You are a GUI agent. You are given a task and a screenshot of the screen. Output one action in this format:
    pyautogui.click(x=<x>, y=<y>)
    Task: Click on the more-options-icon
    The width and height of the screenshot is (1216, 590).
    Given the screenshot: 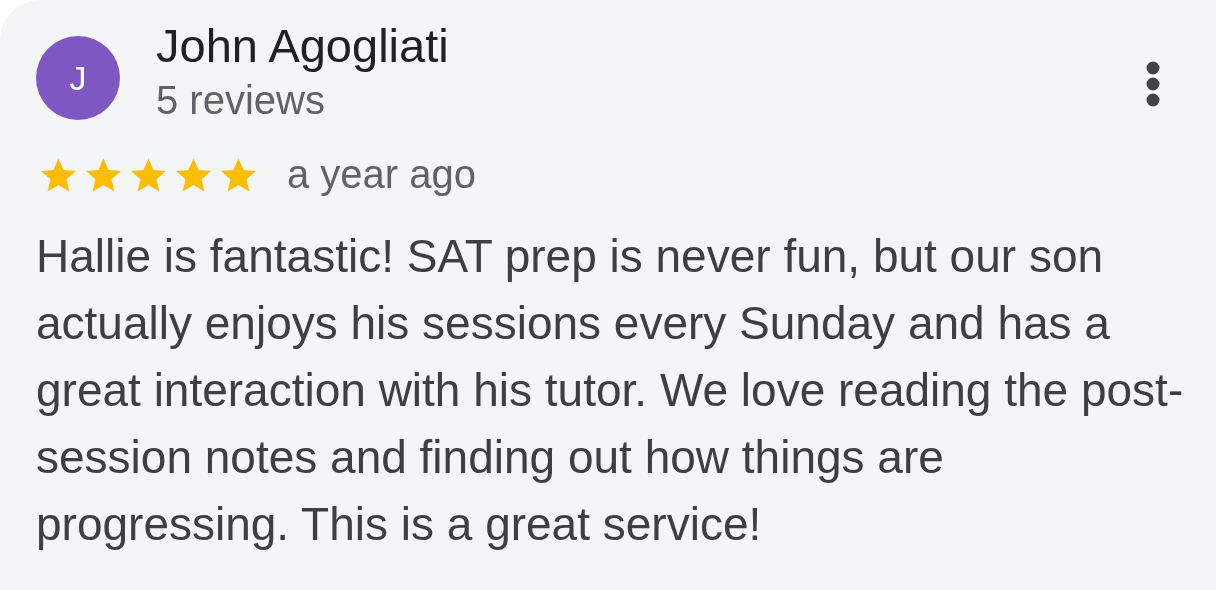 What is the action you would take?
    pyautogui.click(x=1153, y=84)
    